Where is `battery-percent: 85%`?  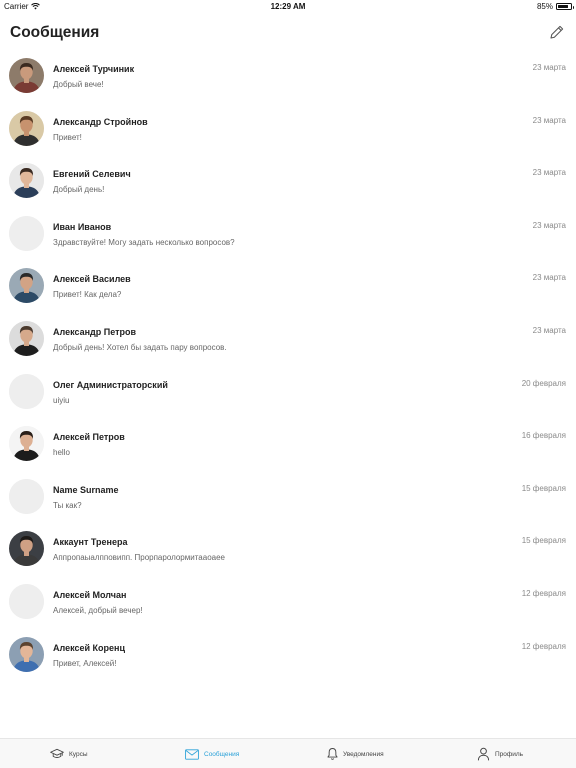 battery-percent: 85% is located at coordinates (544, 6).